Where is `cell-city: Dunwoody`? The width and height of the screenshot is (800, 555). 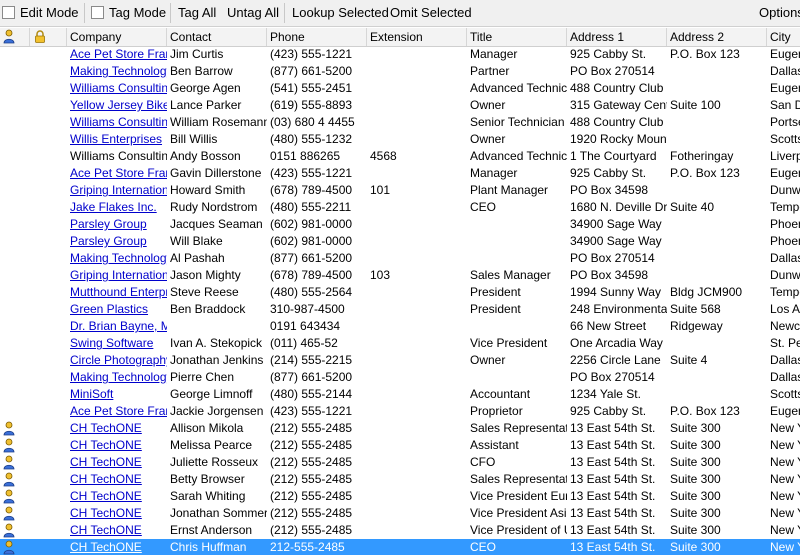
cell-city: Dunwoody is located at coordinates (783, 190).